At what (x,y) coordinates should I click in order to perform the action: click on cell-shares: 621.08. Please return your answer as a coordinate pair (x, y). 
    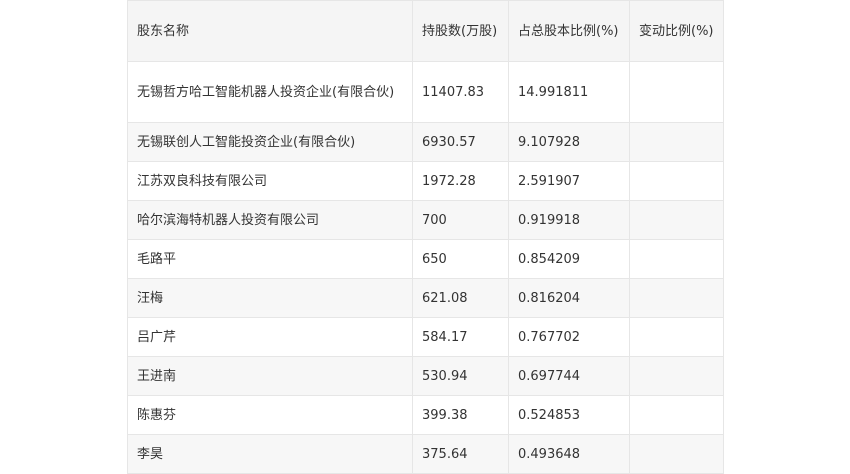
    Looking at the image, I should click on (460, 298).